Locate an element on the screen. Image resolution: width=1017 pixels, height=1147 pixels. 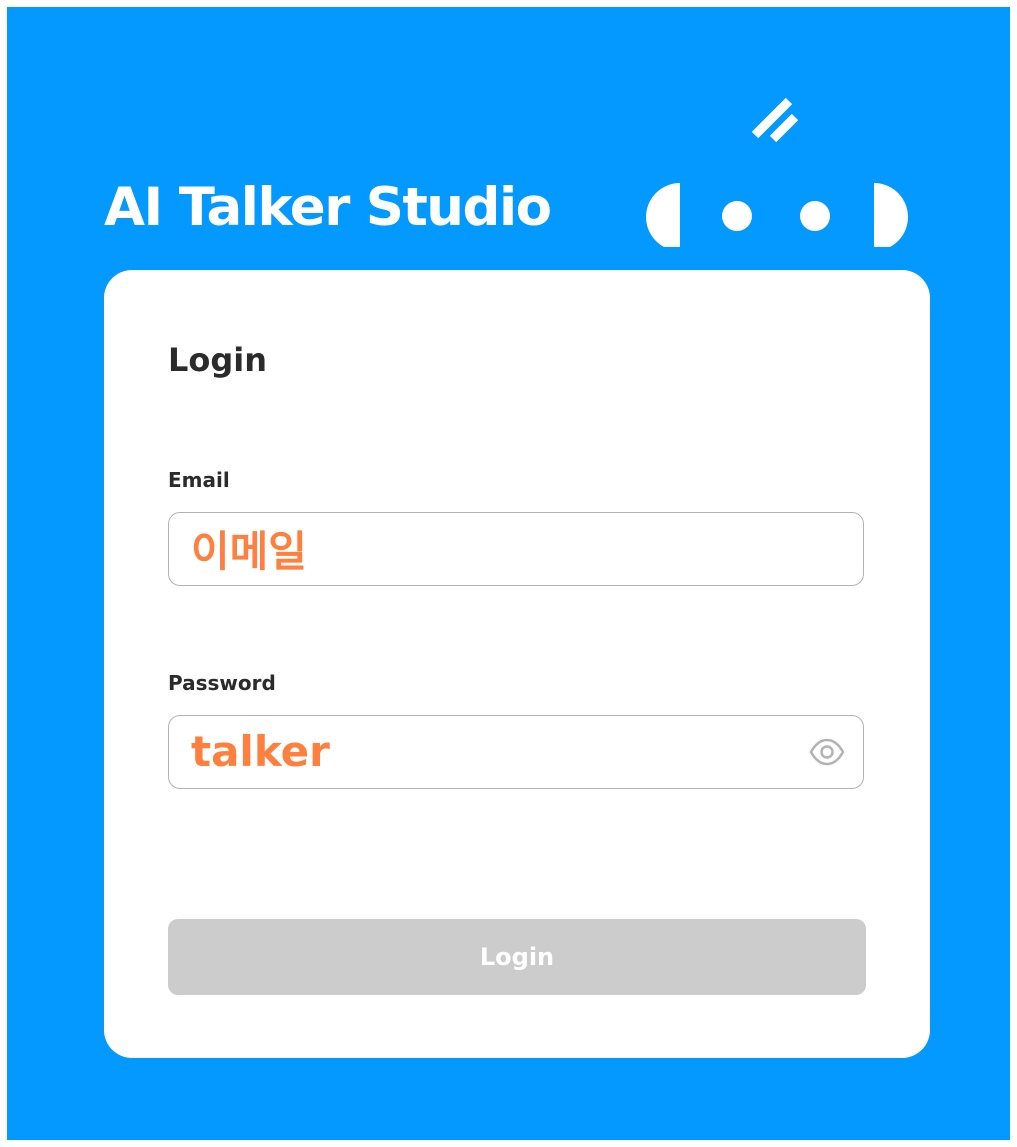
login-heading: Login is located at coordinates (218, 360).